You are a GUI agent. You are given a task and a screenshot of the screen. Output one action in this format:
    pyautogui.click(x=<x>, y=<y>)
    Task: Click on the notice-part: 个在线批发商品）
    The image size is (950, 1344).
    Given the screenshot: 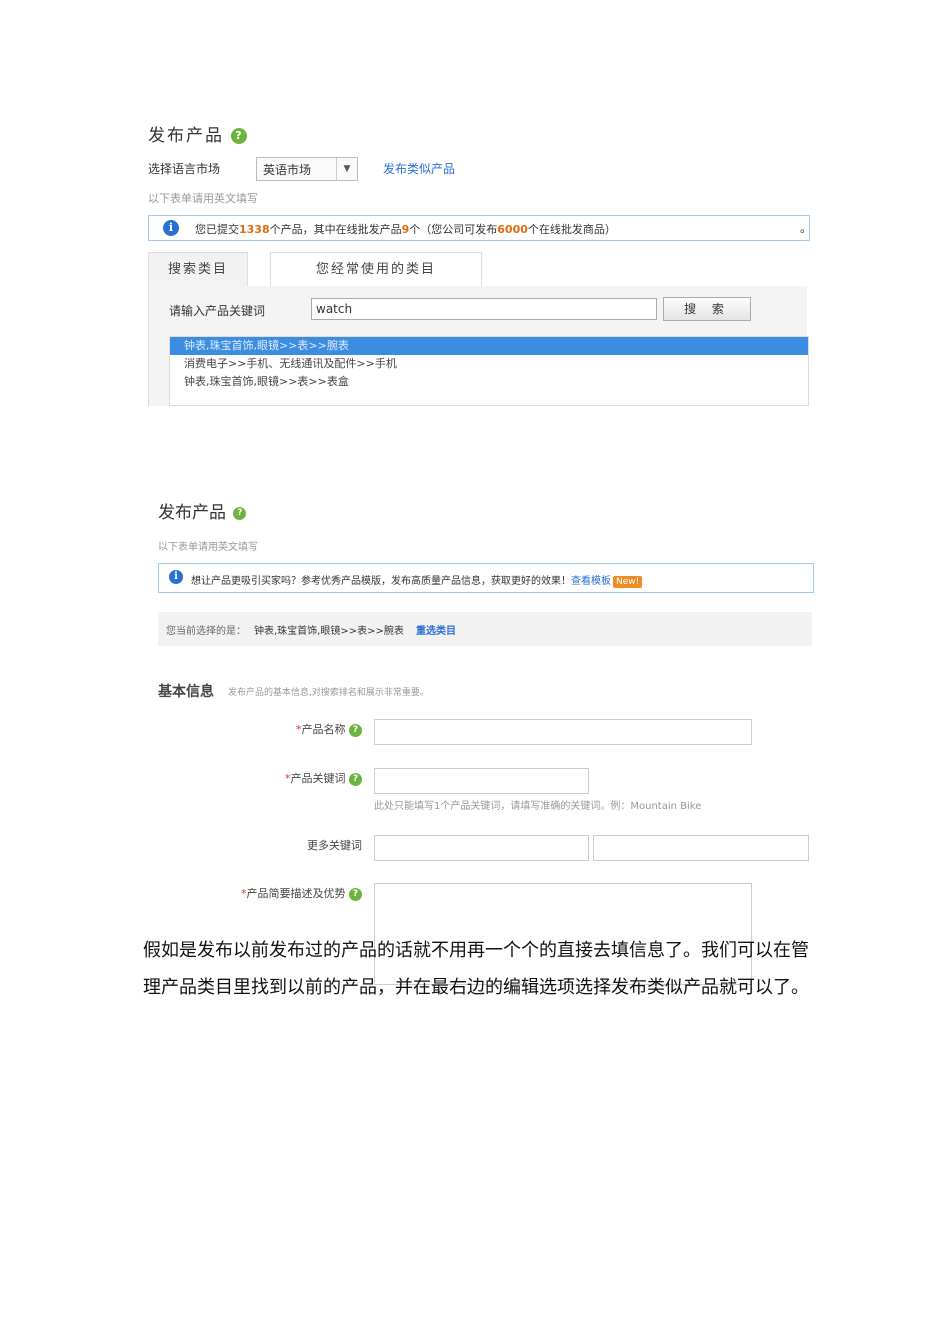 What is the action you would take?
    pyautogui.click(x=571, y=229)
    